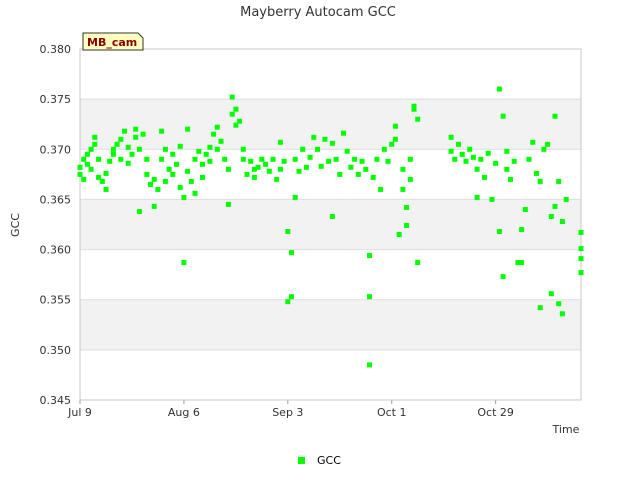 The width and height of the screenshot is (640, 480). What do you see at coordinates (56, 49) in the screenshot?
I see `y-tick-label: 0.380` at bounding box center [56, 49].